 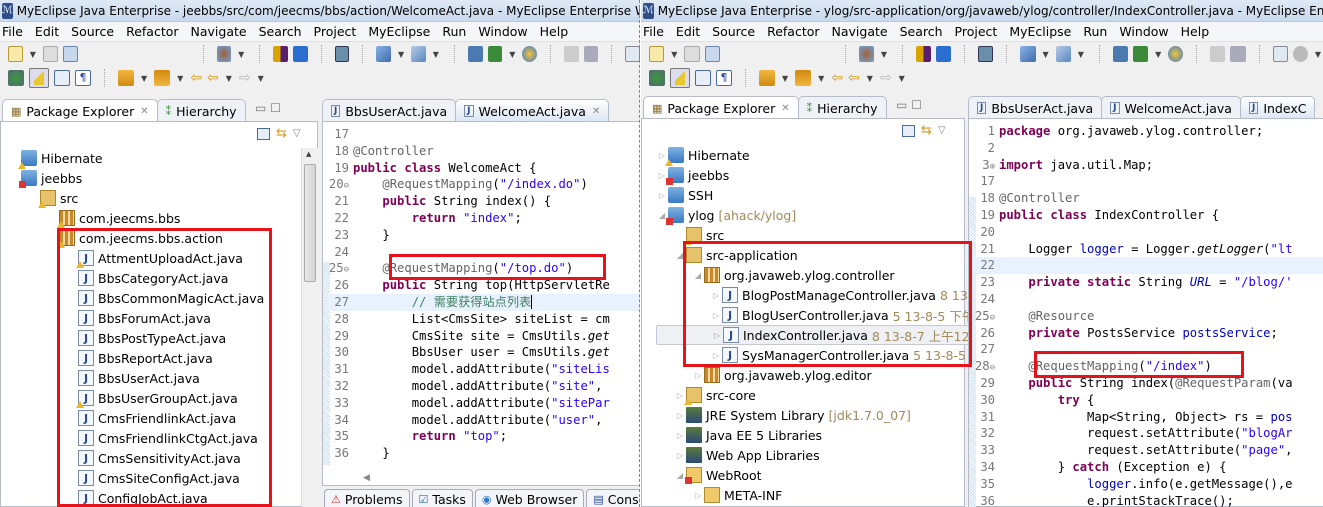 I want to click on code-line: 21 public String index() {, so click(x=483, y=201).